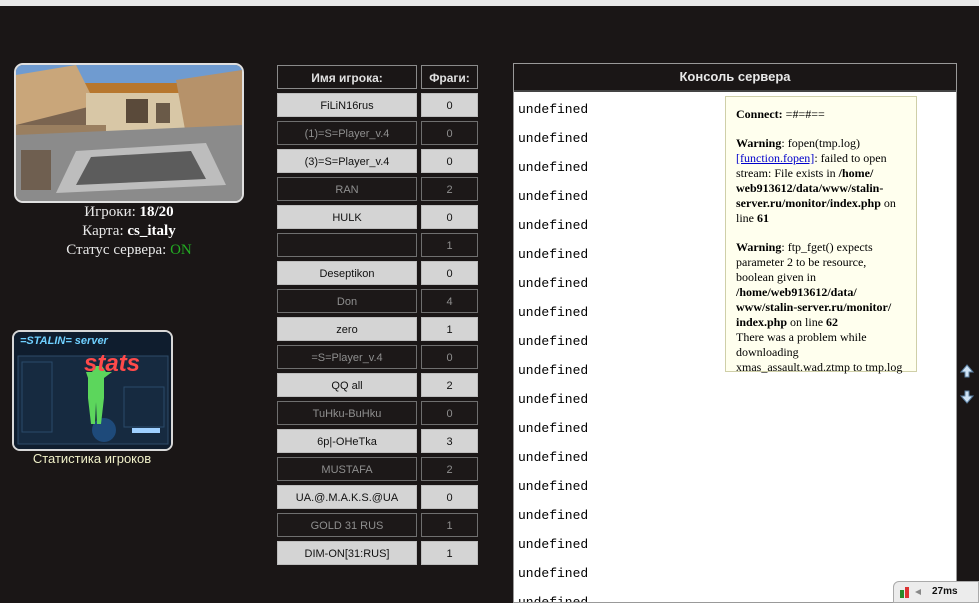 The image size is (979, 603). I want to click on player-name-cell: FiLiN16rus, so click(347, 105).